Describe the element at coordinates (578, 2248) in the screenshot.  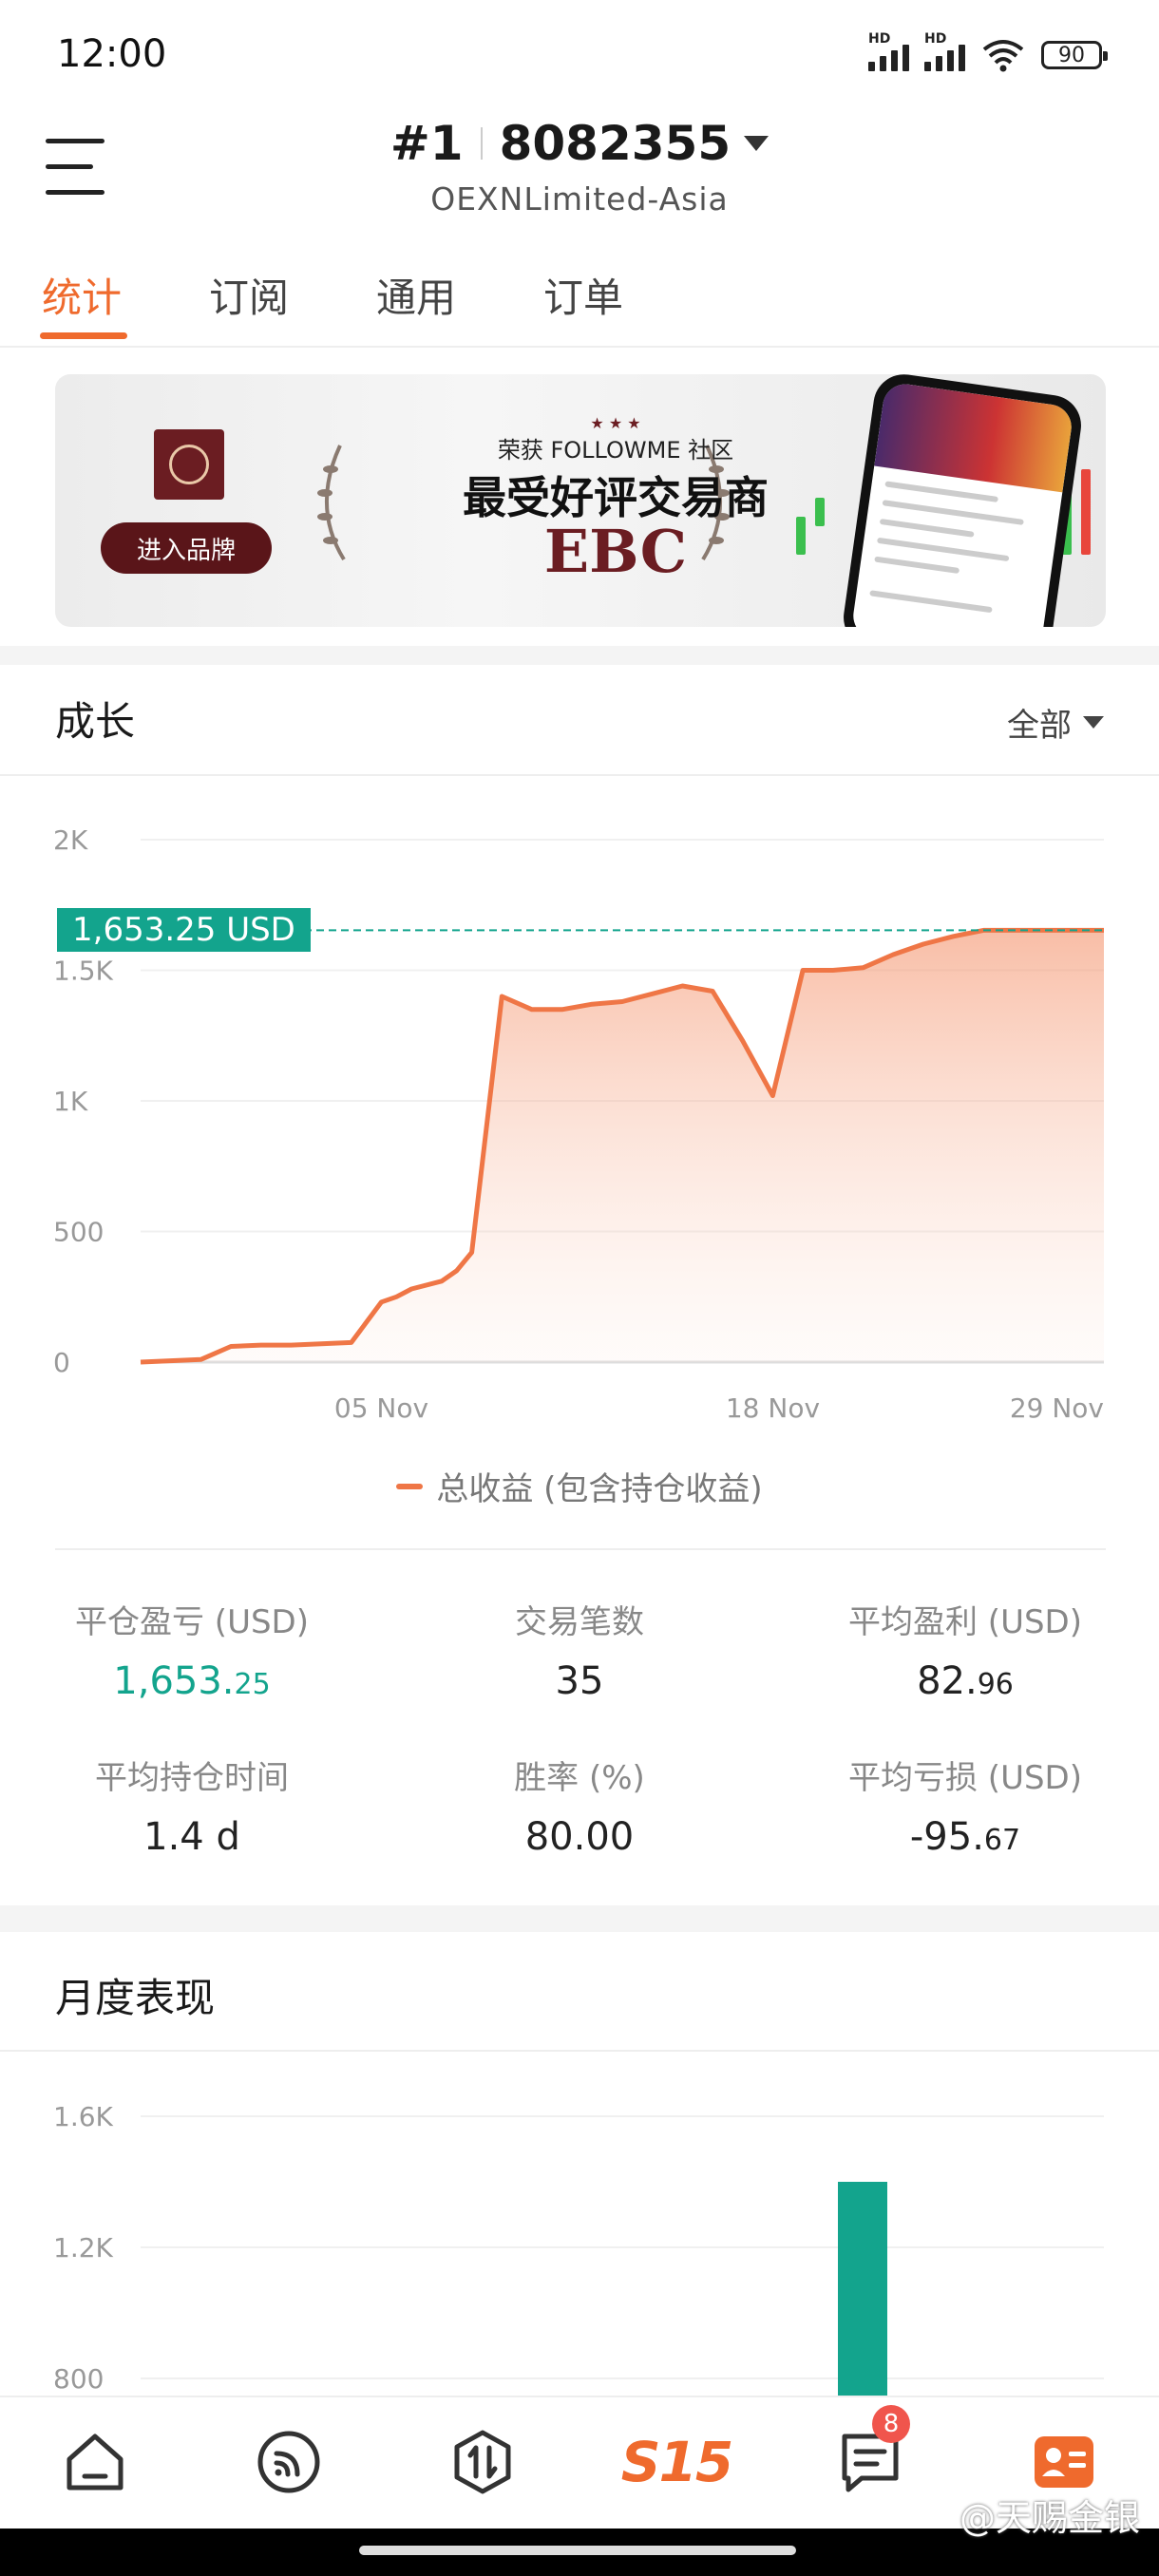
I see `monthly-chart: 800 1.2K 1.6K` at that location.